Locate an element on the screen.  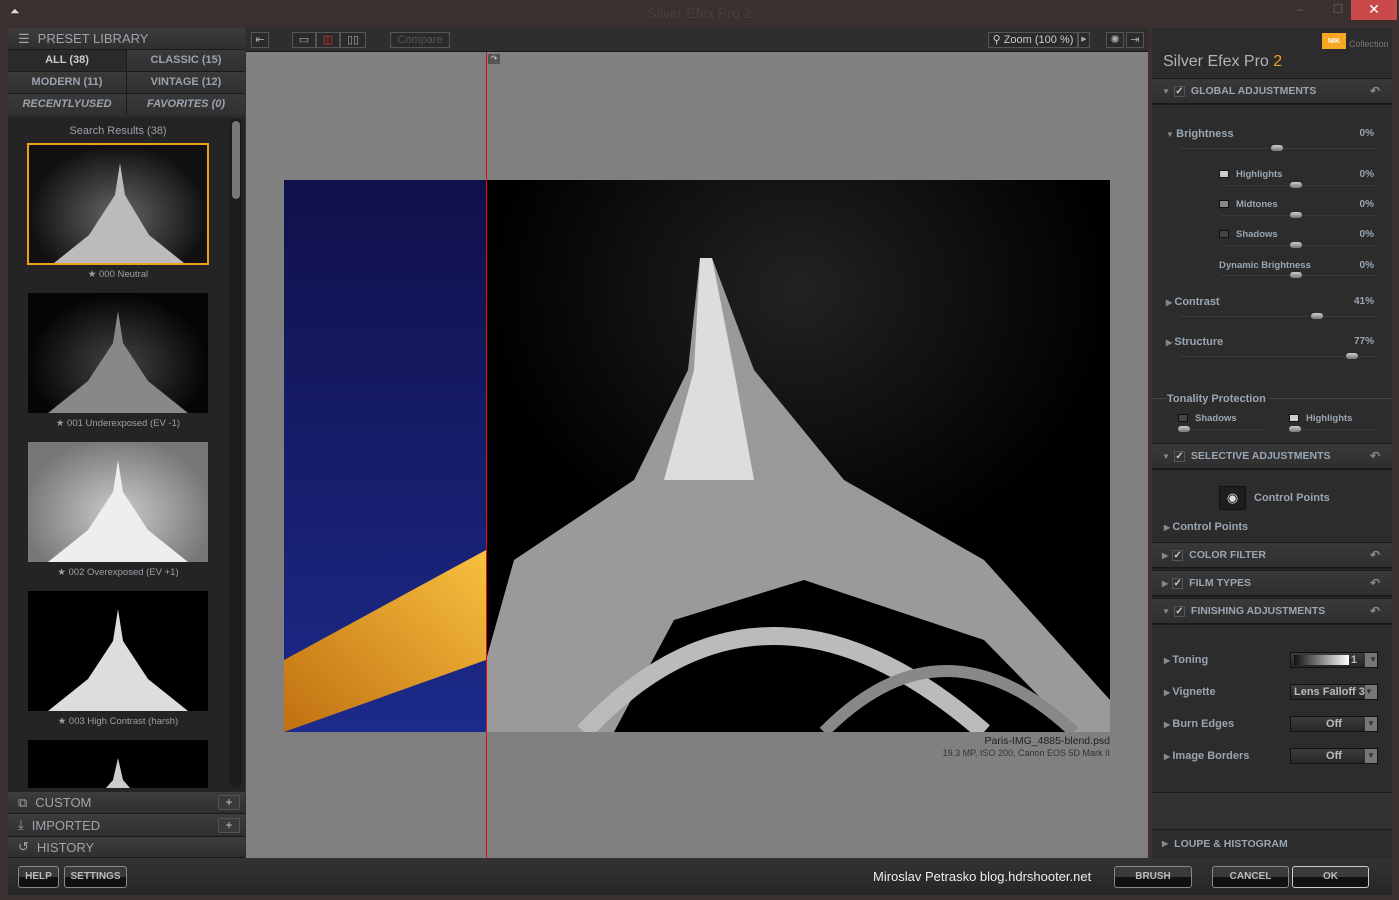
hide-controls-icon: ⇥ is located at coordinates (1135, 40).